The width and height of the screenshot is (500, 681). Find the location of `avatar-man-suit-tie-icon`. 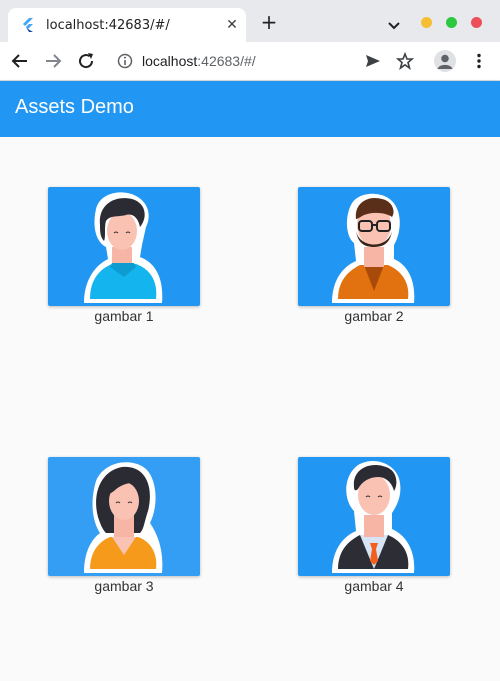

avatar-man-suit-tie-icon is located at coordinates (373, 517).